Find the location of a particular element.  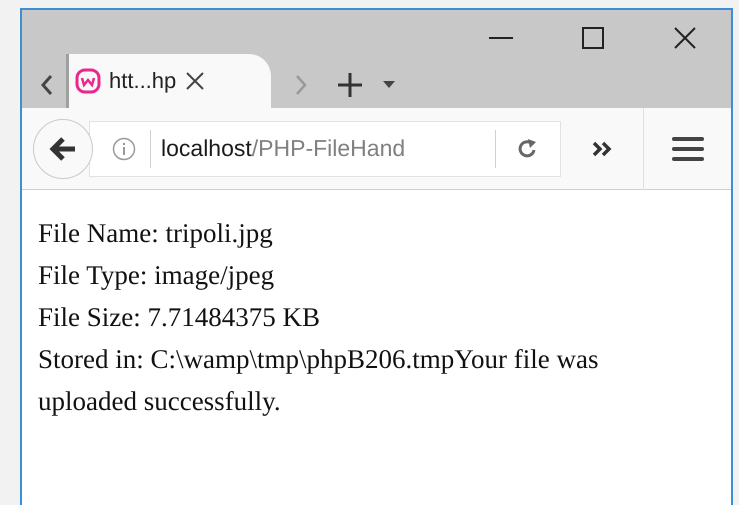

chevron-left-icon is located at coordinates (47, 85).